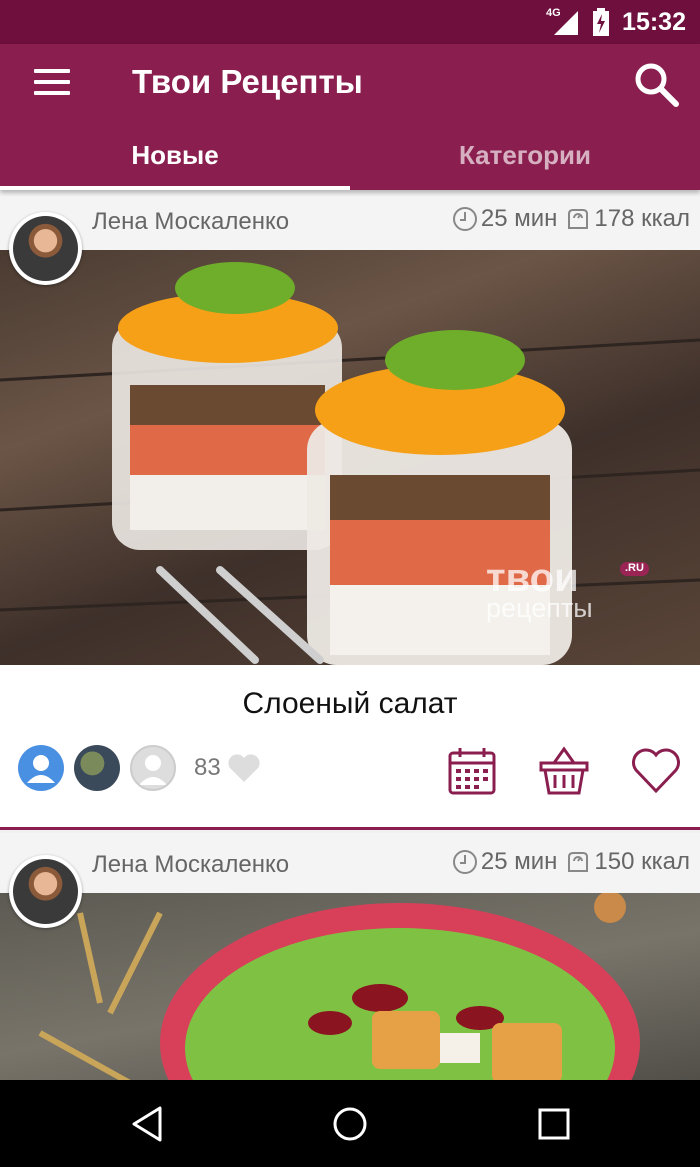  What do you see at coordinates (350, 863) in the screenshot?
I see `card-header: Лена Москаленко 25 мин 150 ккал` at bounding box center [350, 863].